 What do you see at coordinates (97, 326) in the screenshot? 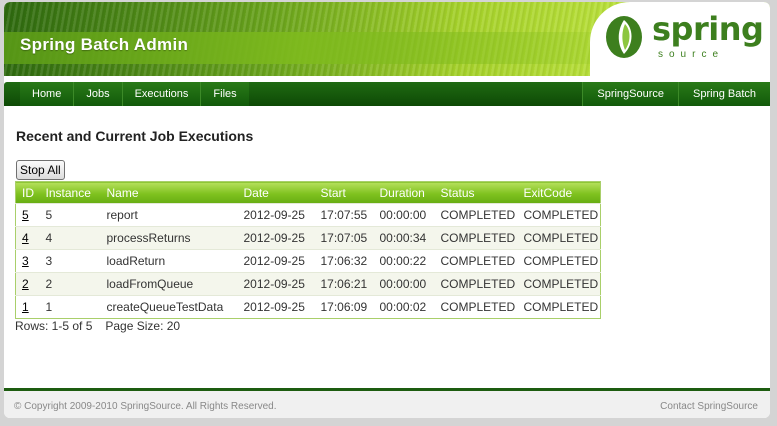
I see `pager: Rows: 1-5 of 5 Page Size: 20` at bounding box center [97, 326].